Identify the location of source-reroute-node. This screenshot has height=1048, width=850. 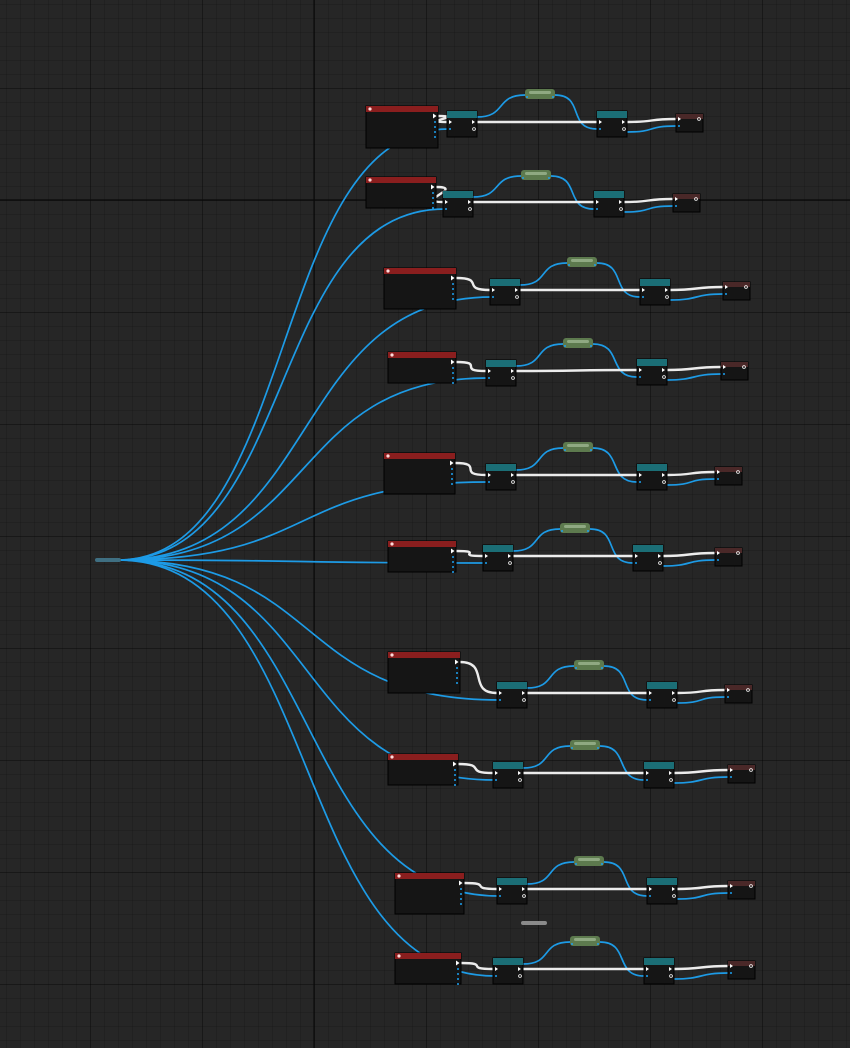
(108, 560).